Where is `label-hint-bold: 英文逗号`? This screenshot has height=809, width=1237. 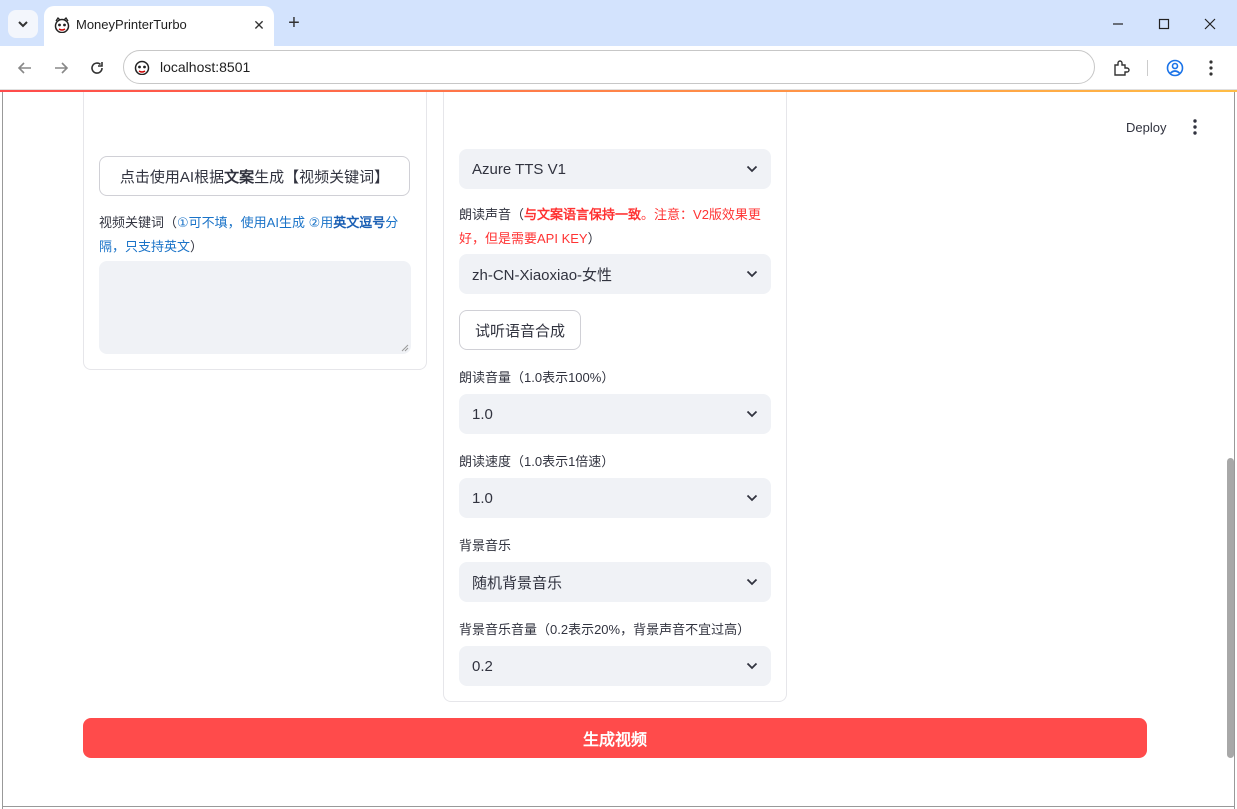
label-hint-bold: 英文逗号 is located at coordinates (359, 222).